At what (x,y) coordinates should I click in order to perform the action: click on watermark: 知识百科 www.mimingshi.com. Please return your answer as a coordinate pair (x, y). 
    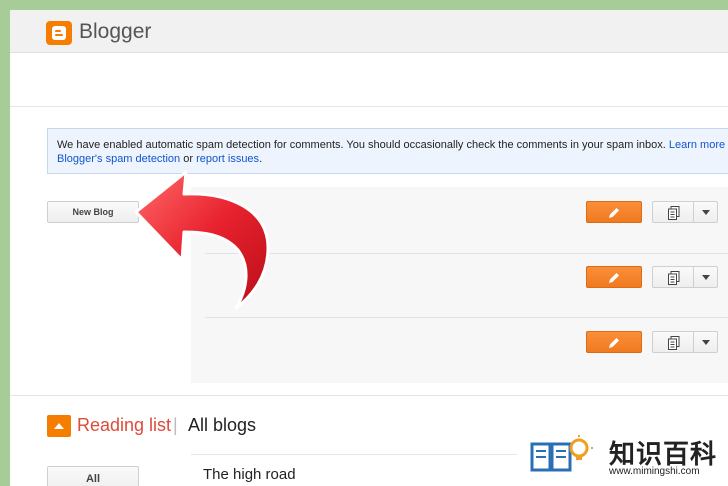
    Looking at the image, I should click on (622, 457).